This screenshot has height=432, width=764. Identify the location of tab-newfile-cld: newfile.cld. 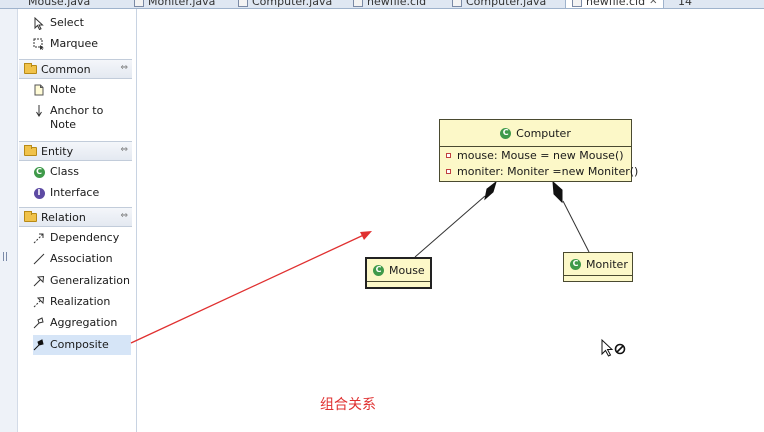
(389, 4).